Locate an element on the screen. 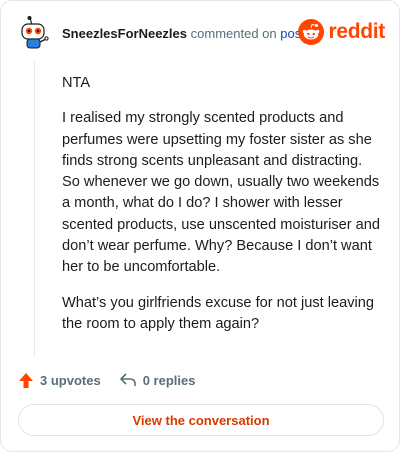  reddit-logo: reddit is located at coordinates (341, 32).